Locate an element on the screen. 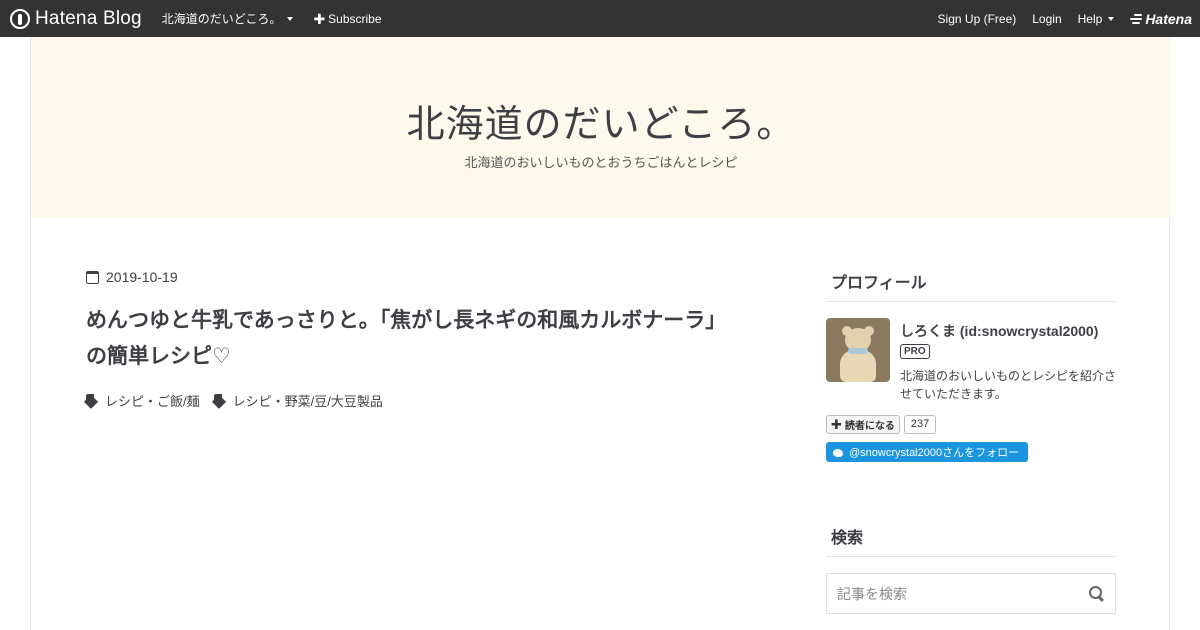  category-link: レシピ・ご飯/麺 is located at coordinates (143, 400).